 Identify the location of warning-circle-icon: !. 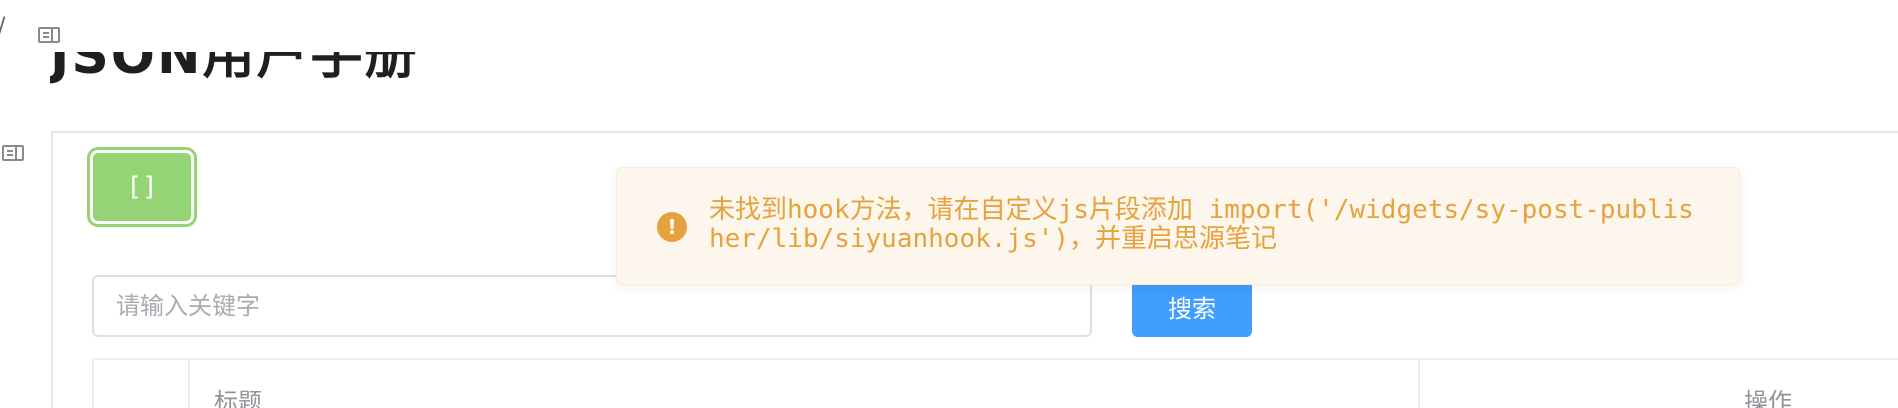
(672, 227).